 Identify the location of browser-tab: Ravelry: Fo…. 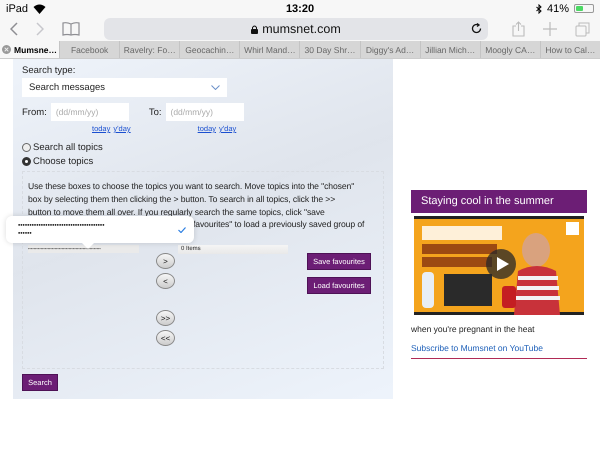
(149, 49).